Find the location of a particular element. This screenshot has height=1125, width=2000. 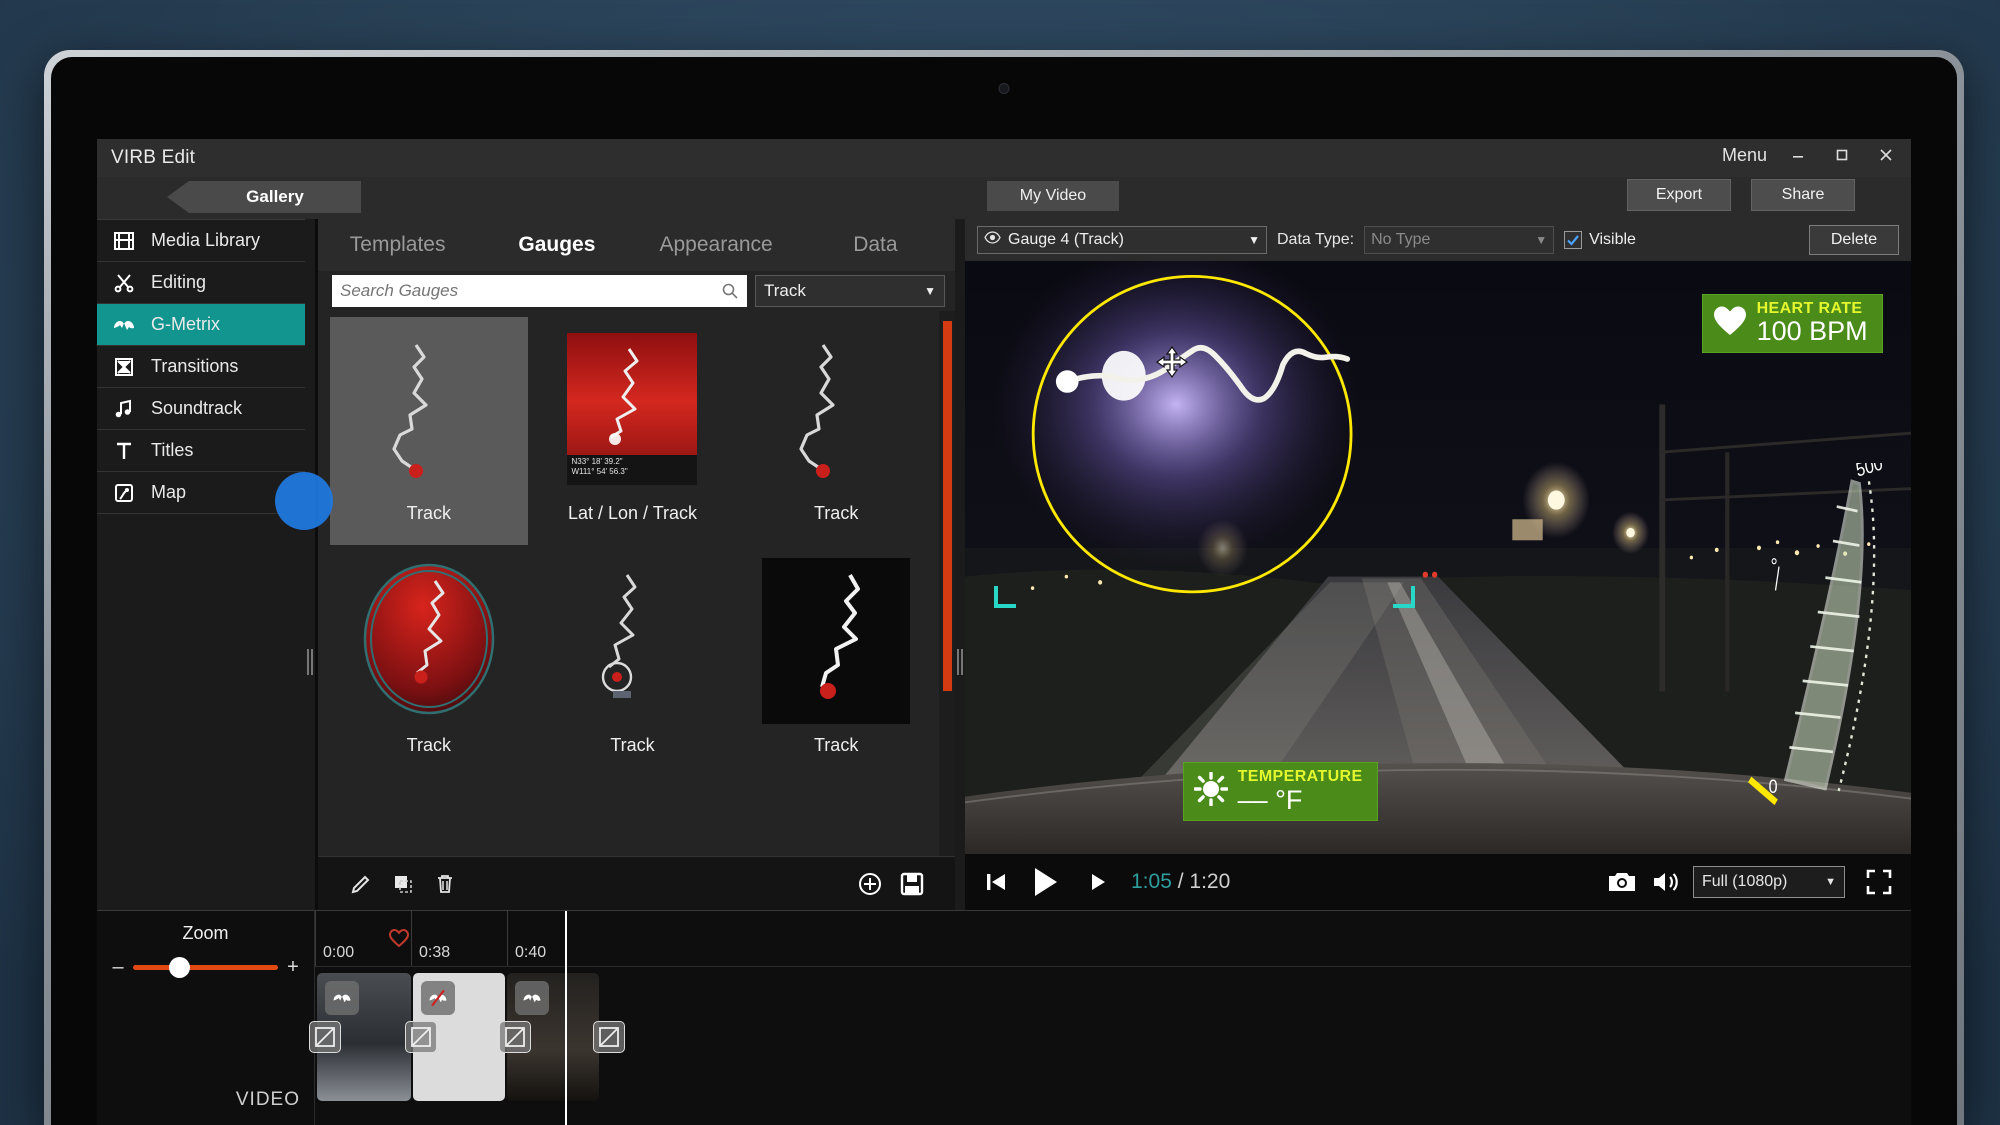

pulse-icon is located at coordinates (124, 325).